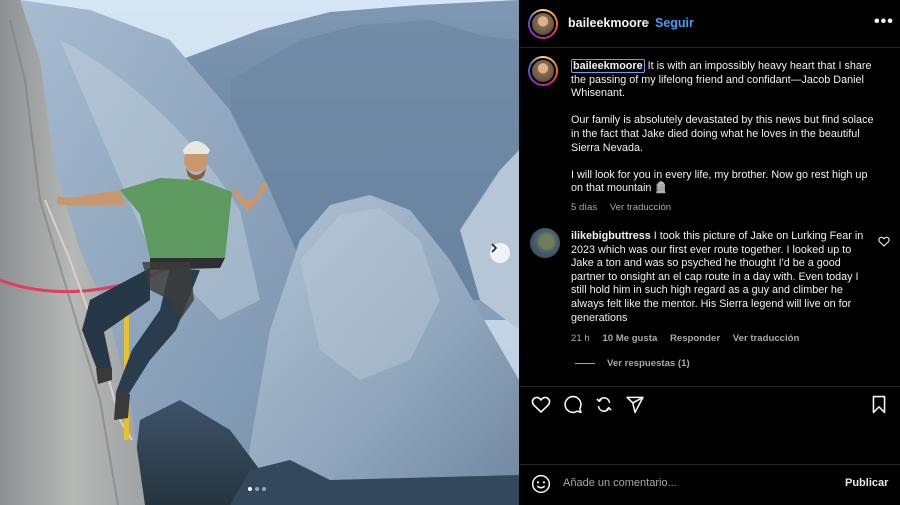  Describe the element at coordinates (543, 24) in the screenshot. I see `author-avatar` at that location.